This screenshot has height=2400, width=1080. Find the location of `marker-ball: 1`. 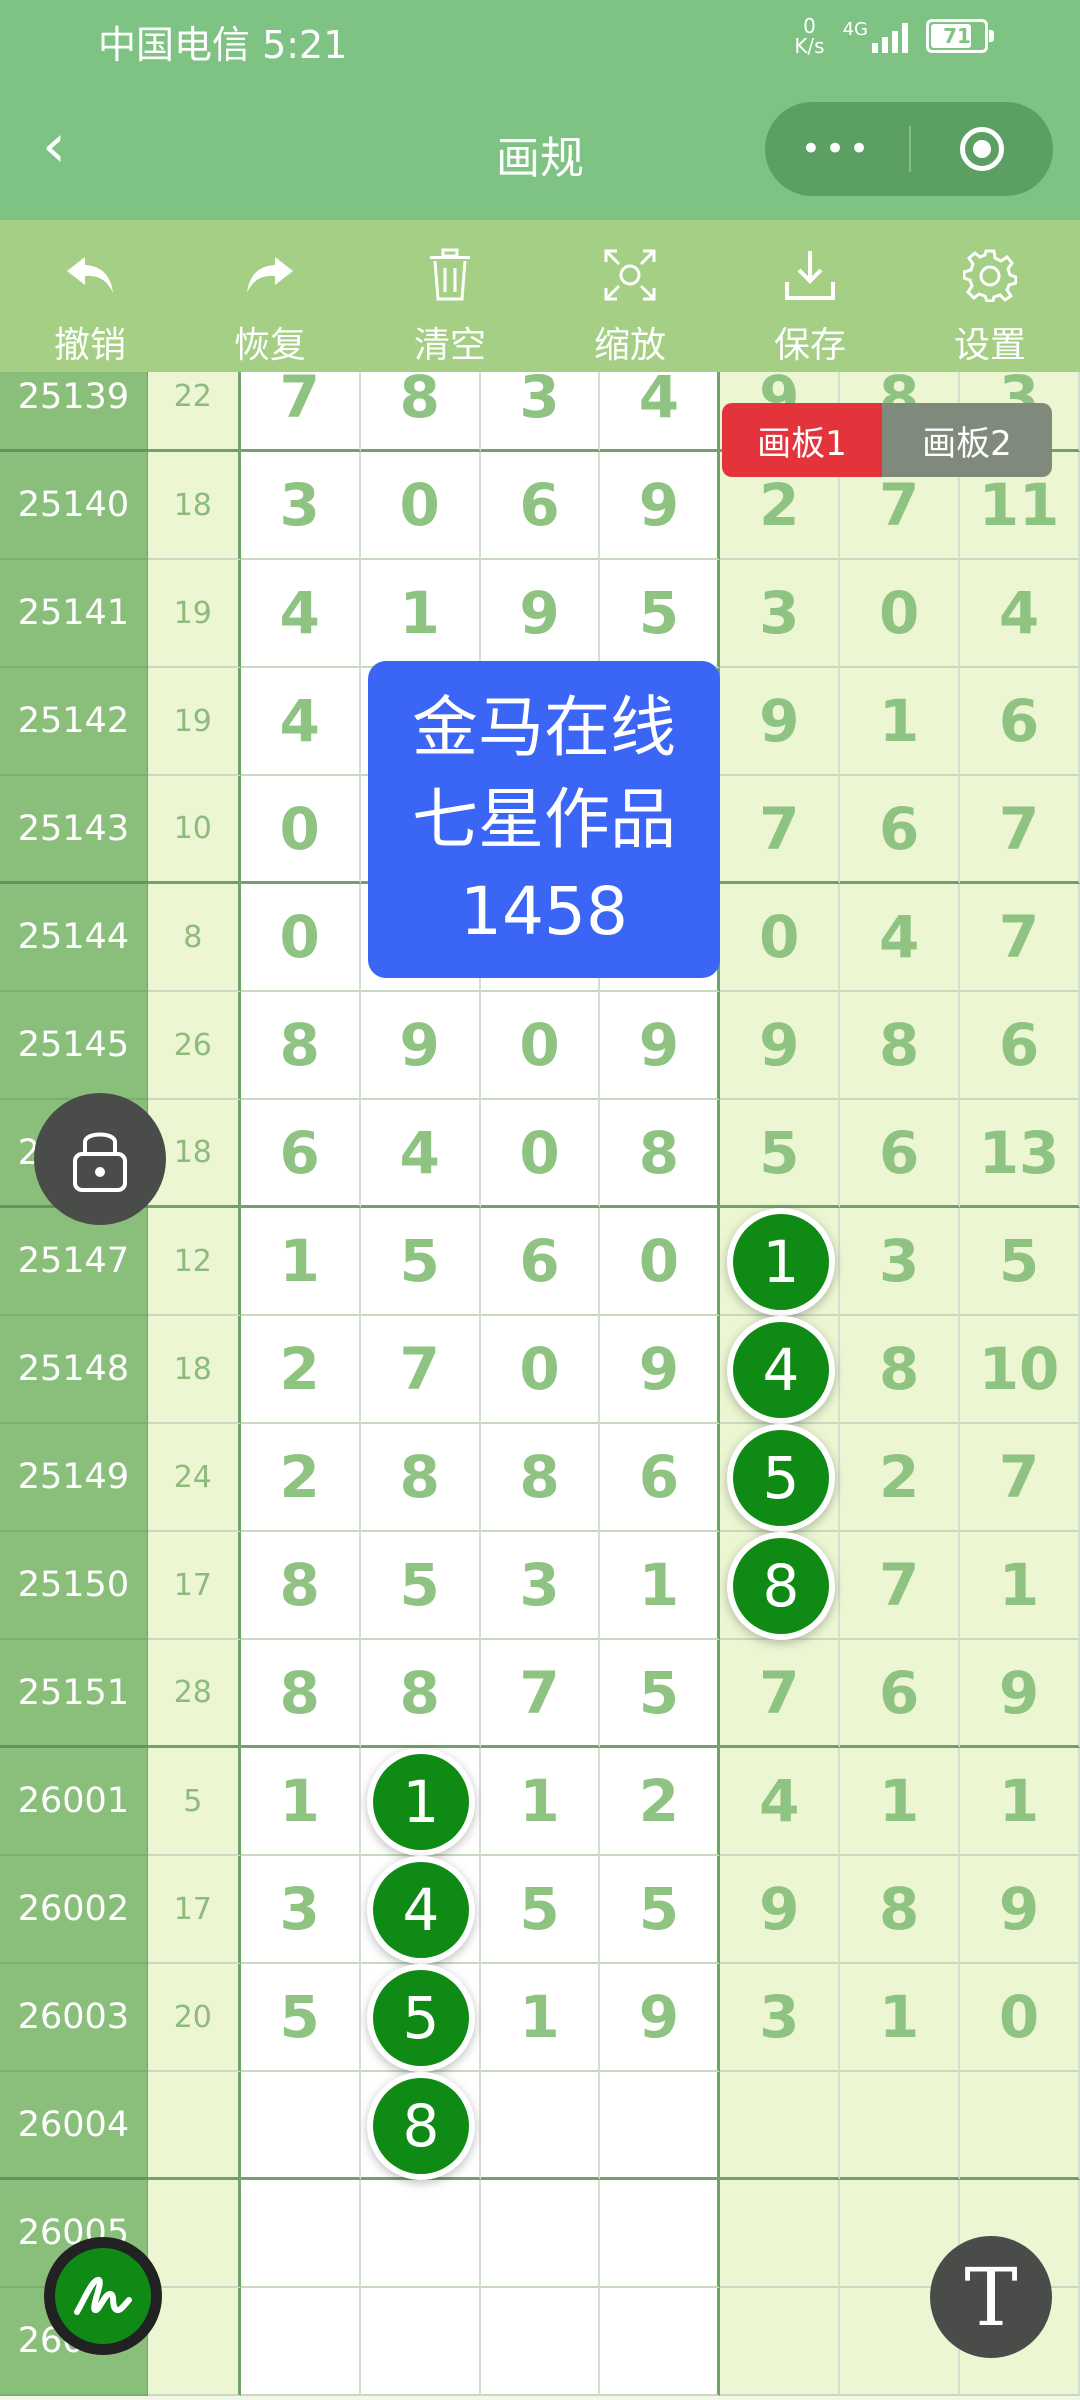

marker-ball: 1 is located at coordinates (421, 1802).